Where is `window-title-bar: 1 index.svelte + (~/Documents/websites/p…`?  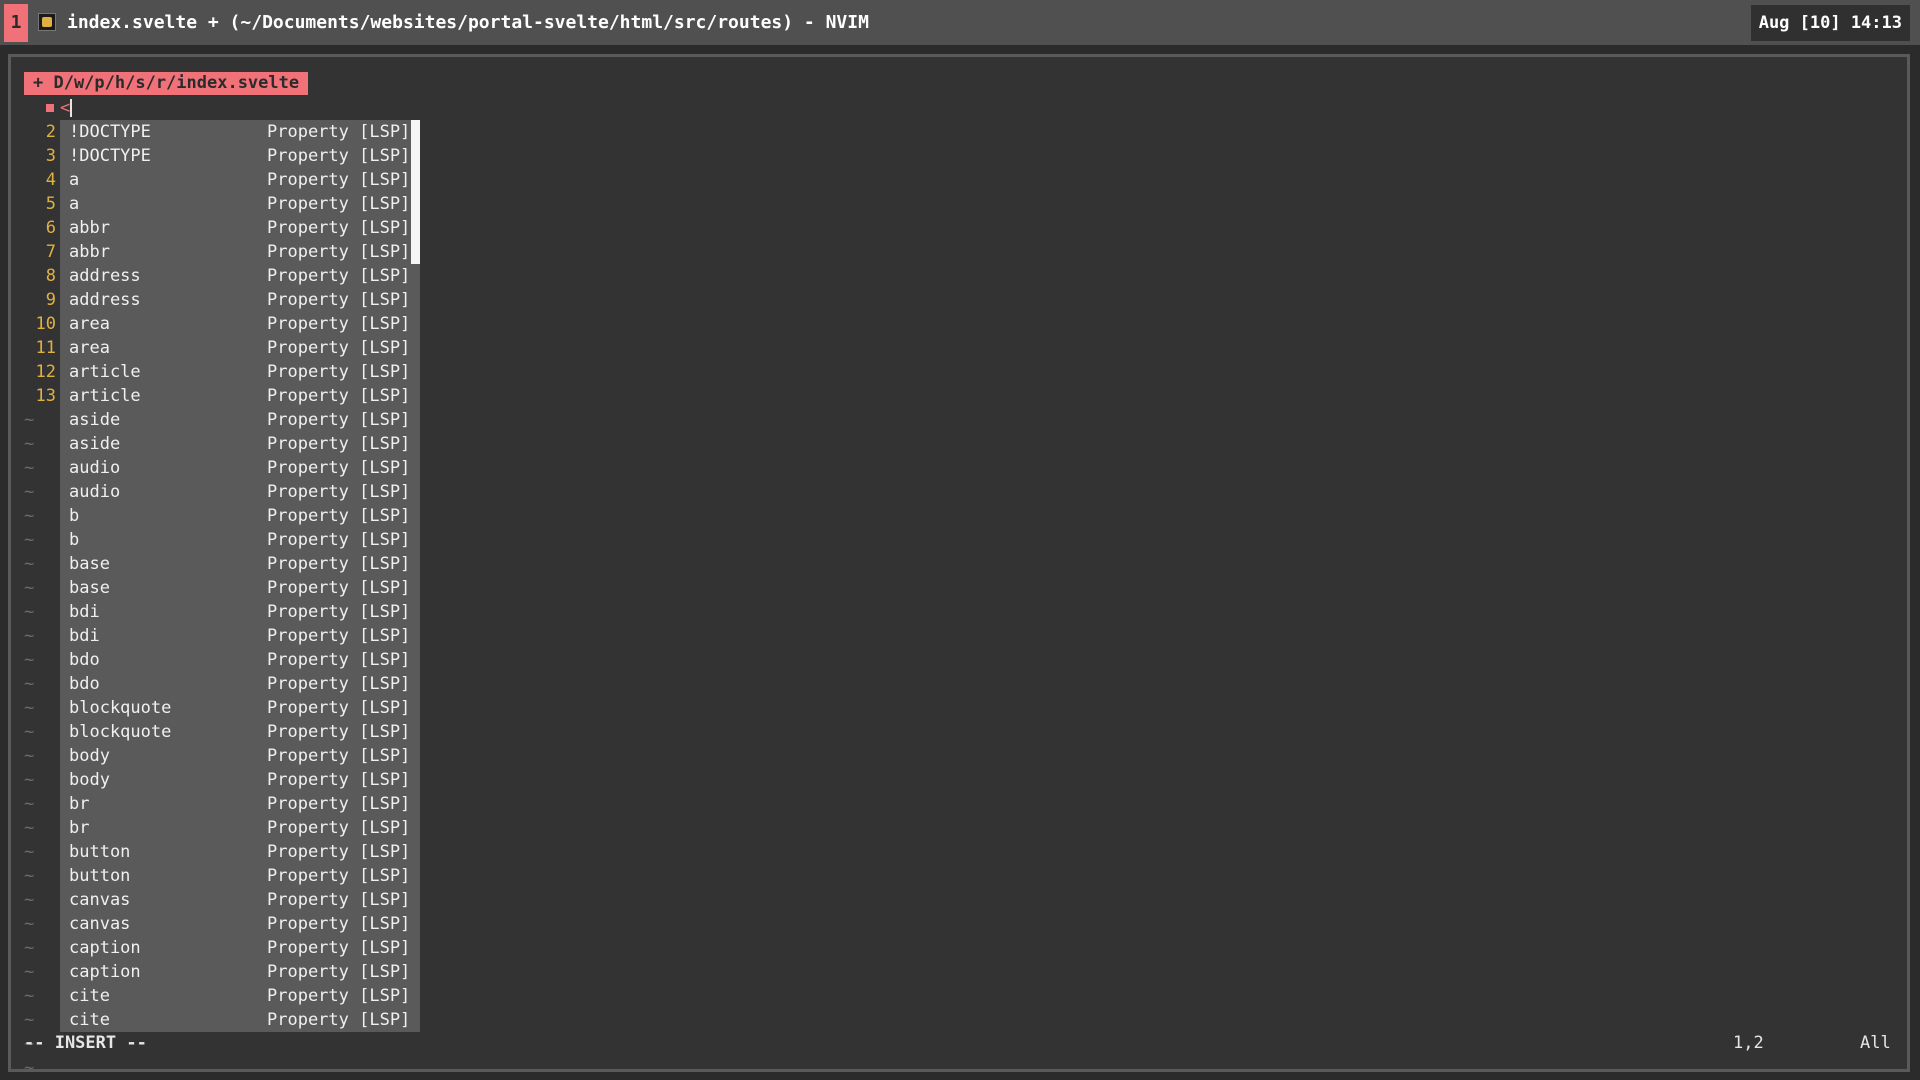 window-title-bar: 1 index.svelte + (~/Documents/websites/p… is located at coordinates (960, 22).